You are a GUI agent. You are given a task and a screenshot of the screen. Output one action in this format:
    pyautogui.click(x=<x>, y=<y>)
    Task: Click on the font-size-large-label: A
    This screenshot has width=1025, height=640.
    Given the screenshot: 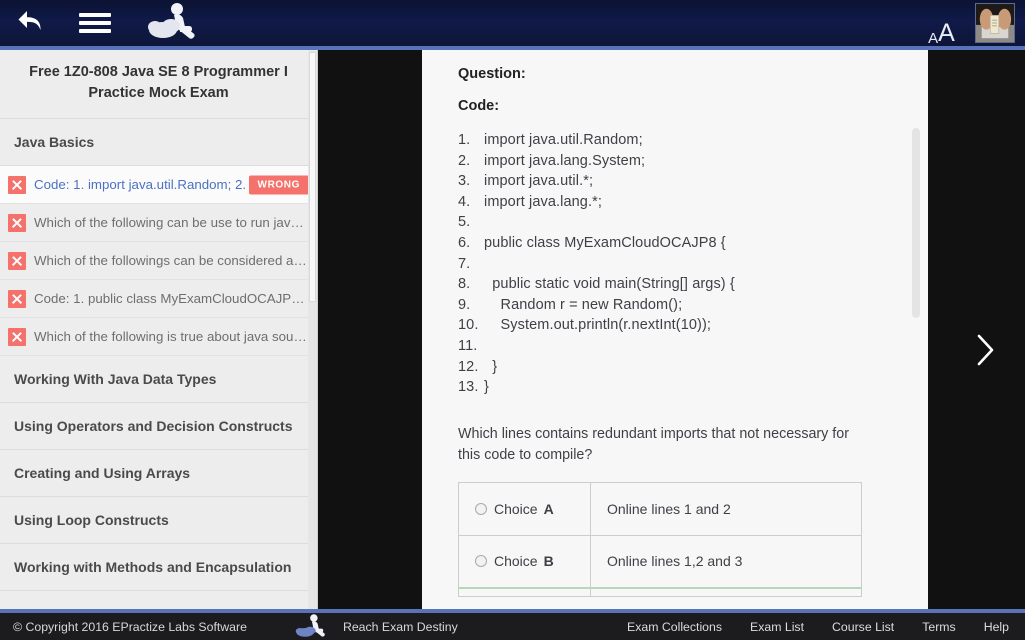 What is the action you would take?
    pyautogui.click(x=946, y=33)
    